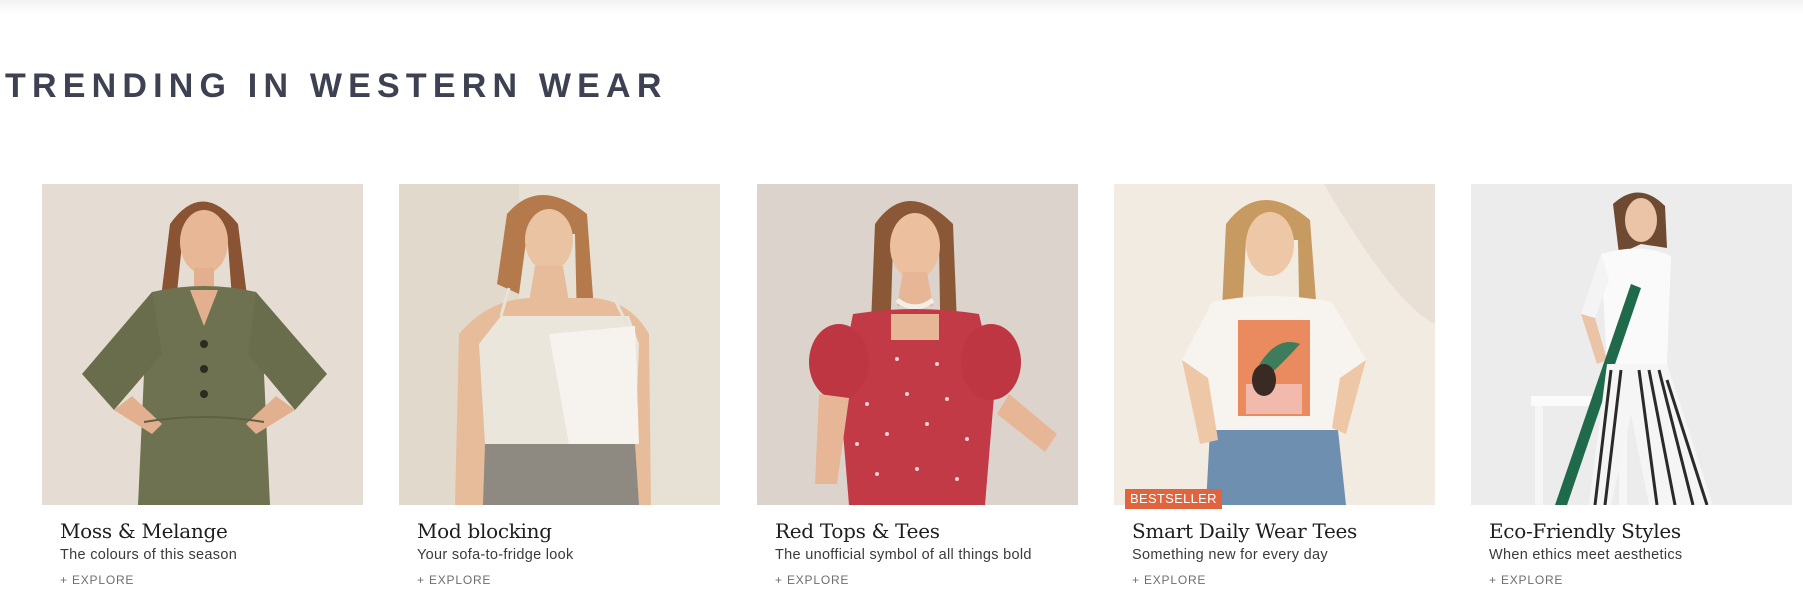  I want to click on card-title: Smart Daily Wear Tees, so click(1244, 531).